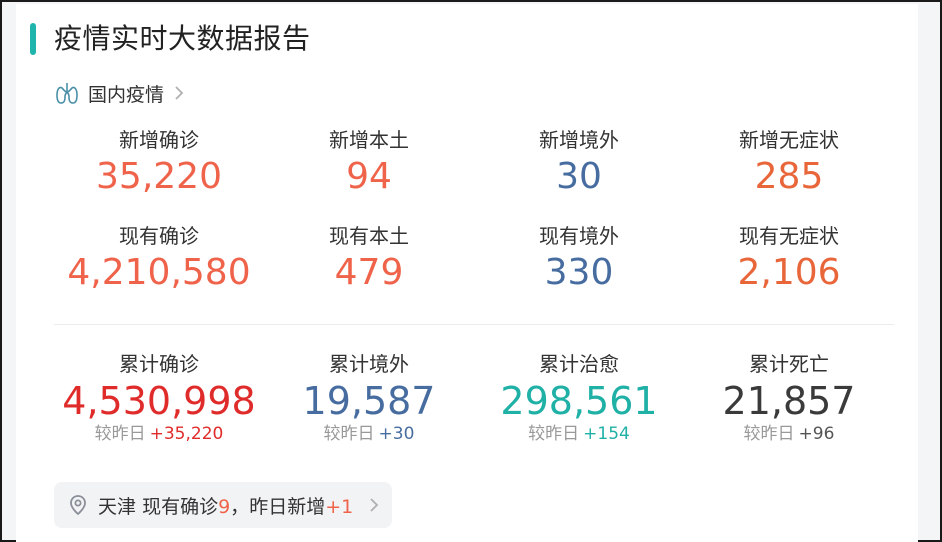  Describe the element at coordinates (816, 434) in the screenshot. I see `diff-value: +96` at that location.